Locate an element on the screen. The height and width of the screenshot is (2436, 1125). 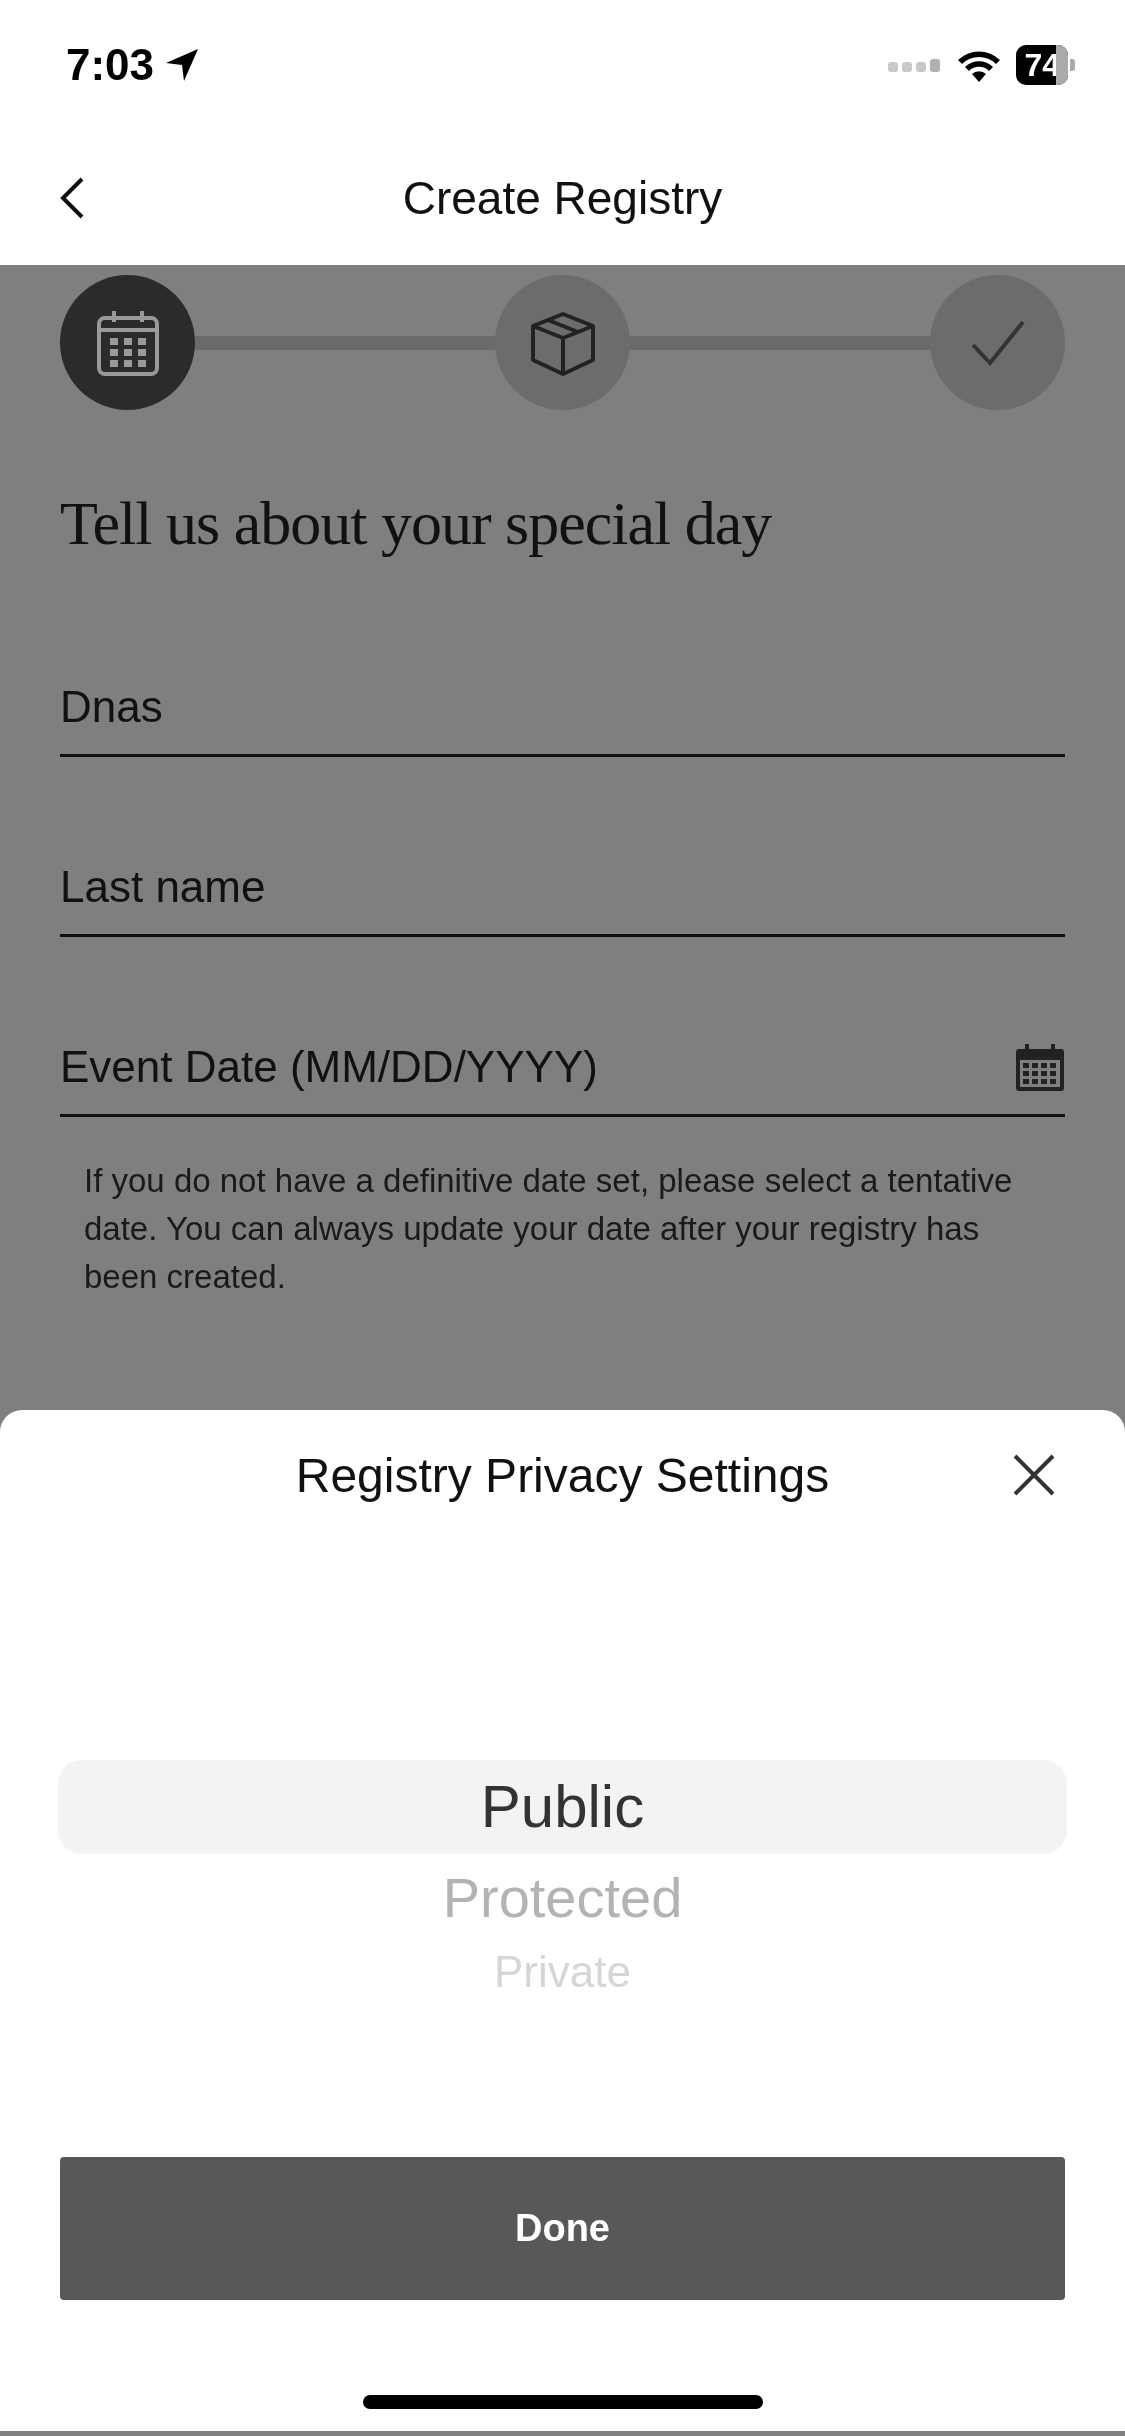
done-button: Done is located at coordinates (562, 2228).